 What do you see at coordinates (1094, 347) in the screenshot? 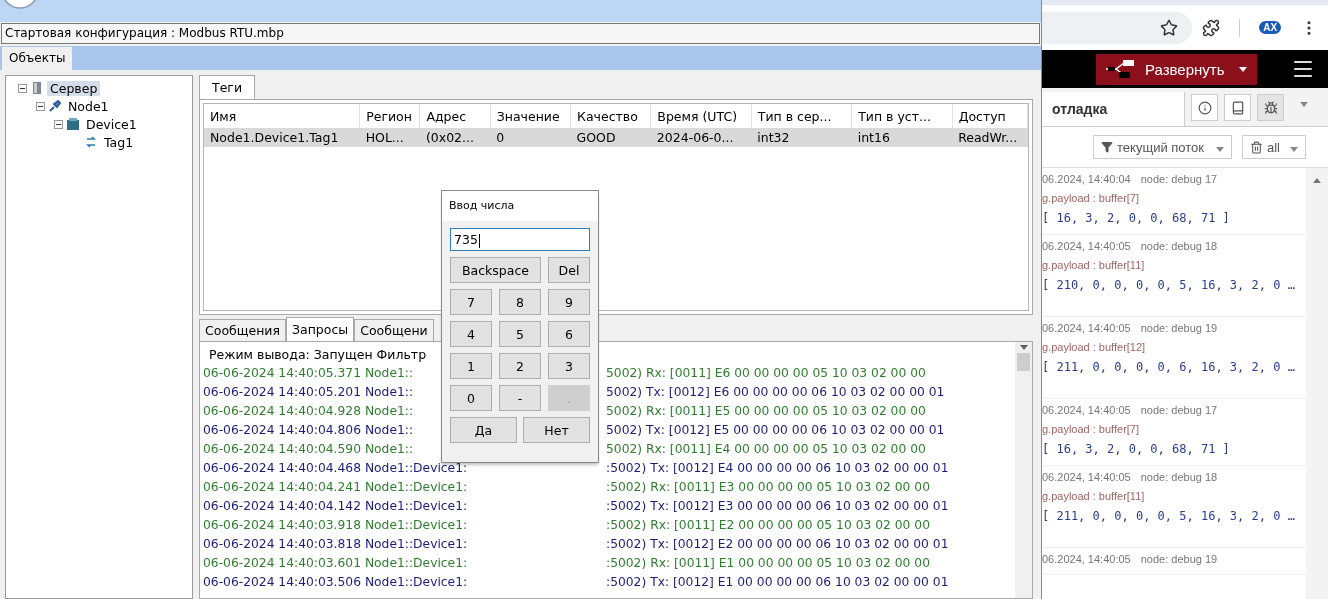
I see `message-type: g.payload : buffer[12]` at bounding box center [1094, 347].